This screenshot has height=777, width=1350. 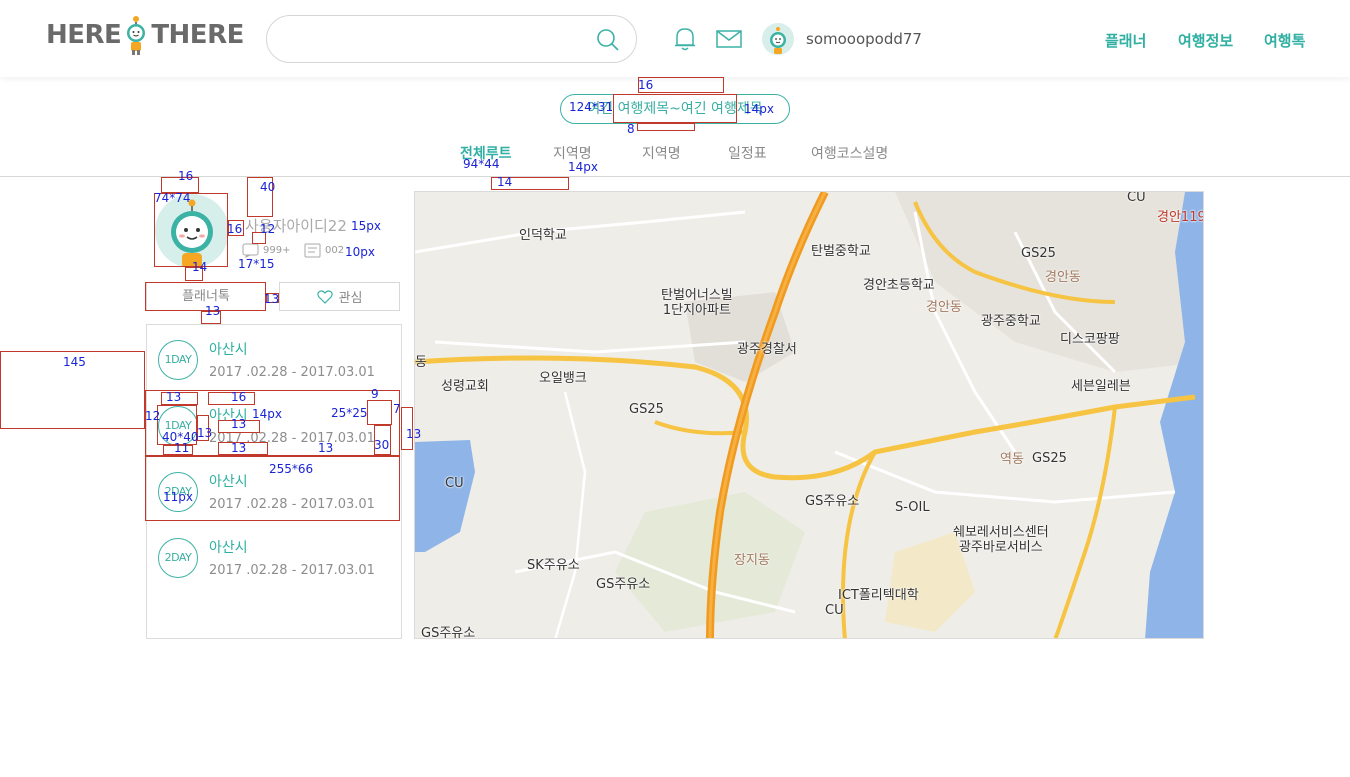 I want to click on nav-travel-info: 여행정보, so click(x=1205, y=40).